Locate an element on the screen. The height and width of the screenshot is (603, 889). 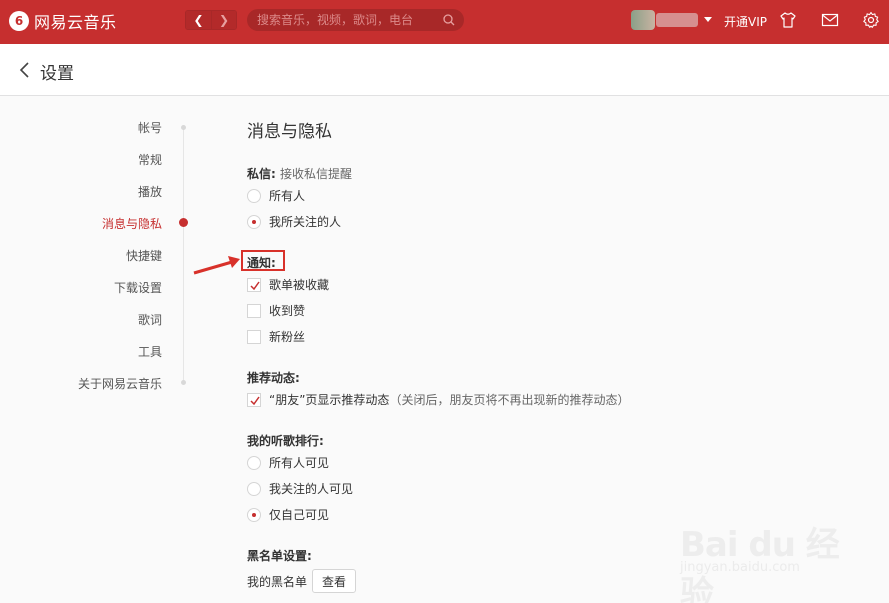
history-nav: ❮ ❯ is located at coordinates (211, 20).